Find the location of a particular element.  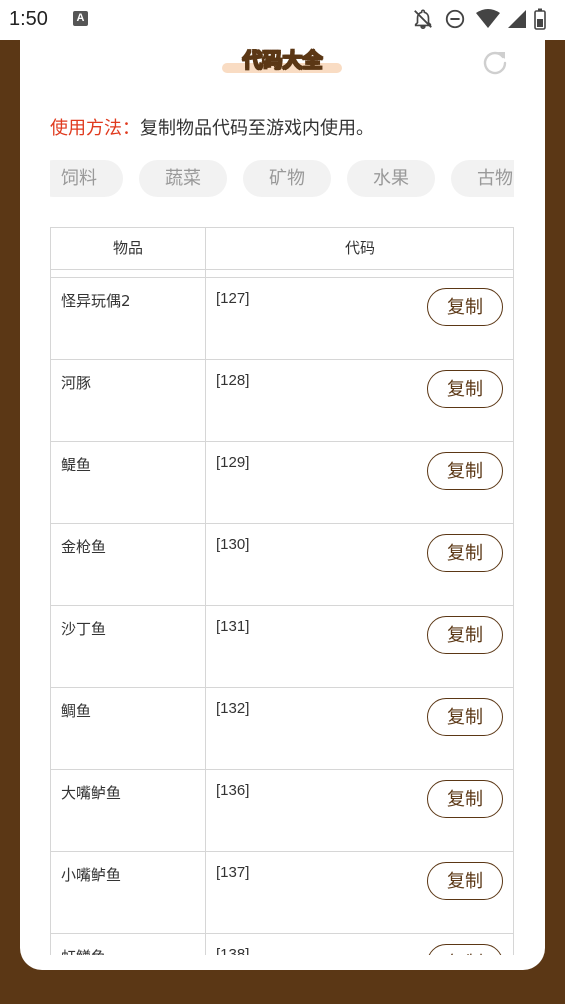

item-code: [129] is located at coordinates (233, 462).